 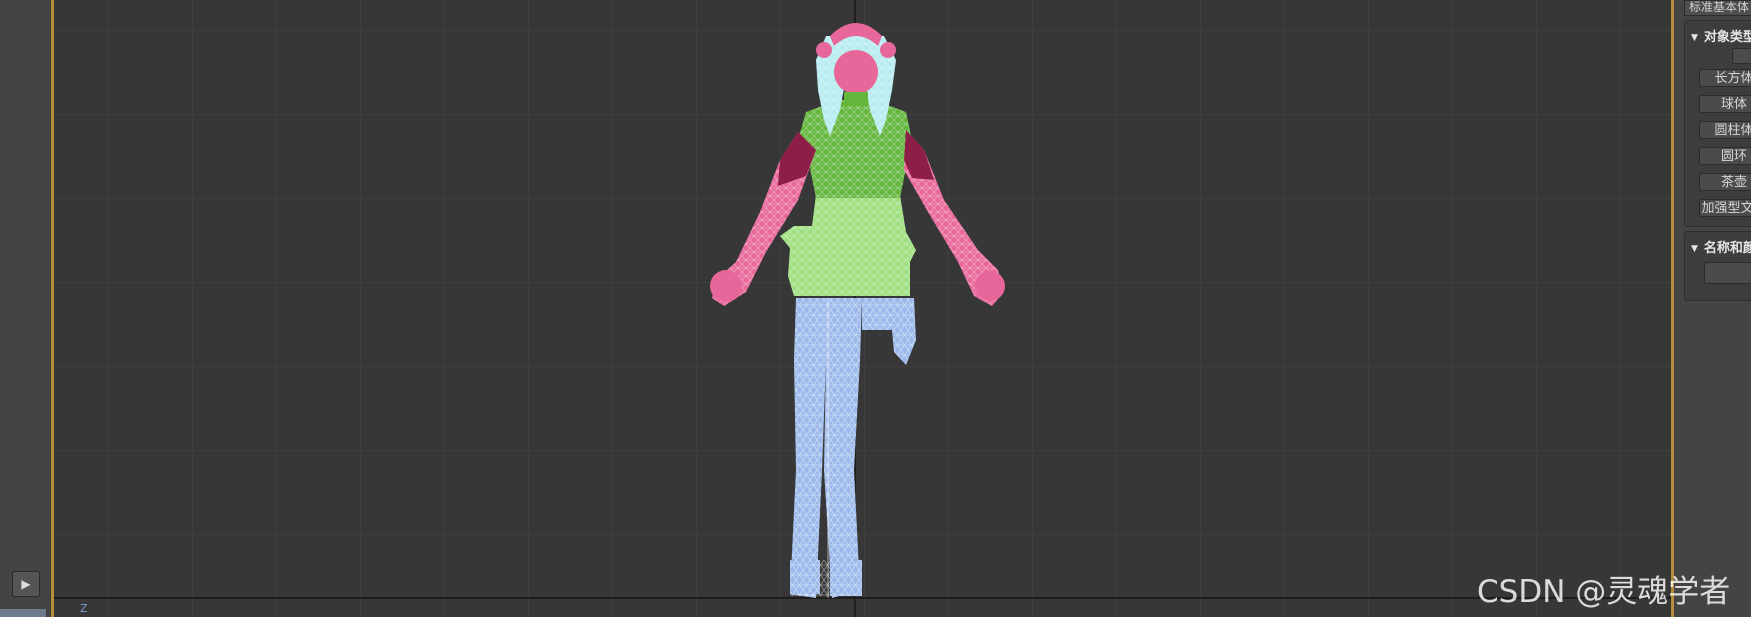 I want to click on play-icon: ▶, so click(x=26, y=584).